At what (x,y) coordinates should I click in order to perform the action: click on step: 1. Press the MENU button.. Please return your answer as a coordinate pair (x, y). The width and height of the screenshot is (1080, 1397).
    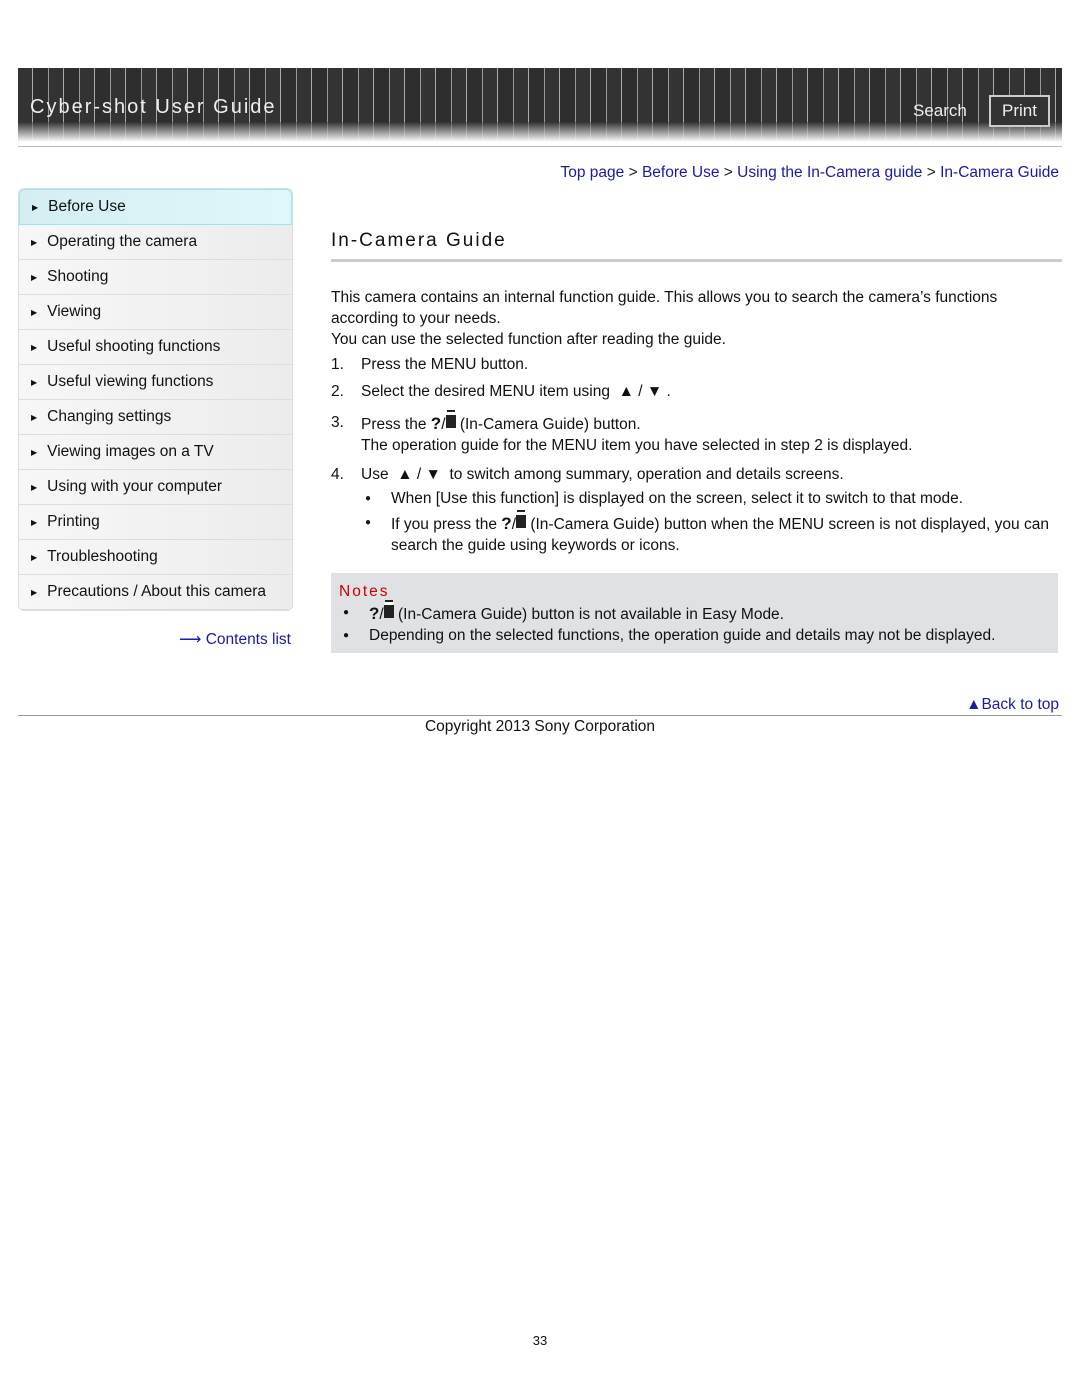
    Looking at the image, I should click on (698, 364).